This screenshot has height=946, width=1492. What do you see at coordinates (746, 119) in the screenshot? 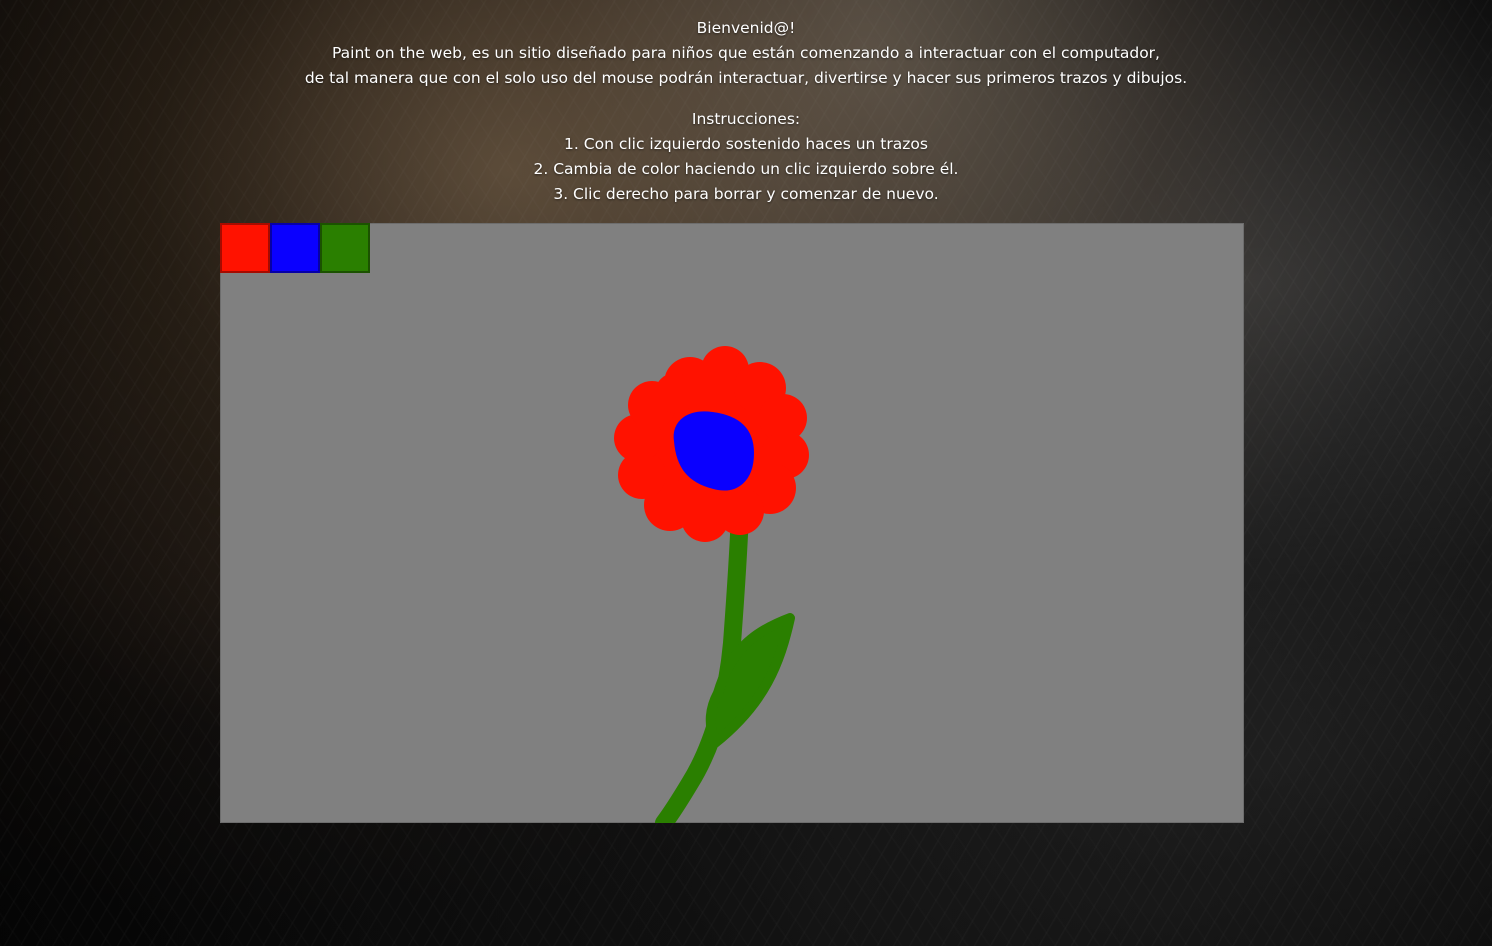
I see `instructions-title: Instrucciones:` at bounding box center [746, 119].